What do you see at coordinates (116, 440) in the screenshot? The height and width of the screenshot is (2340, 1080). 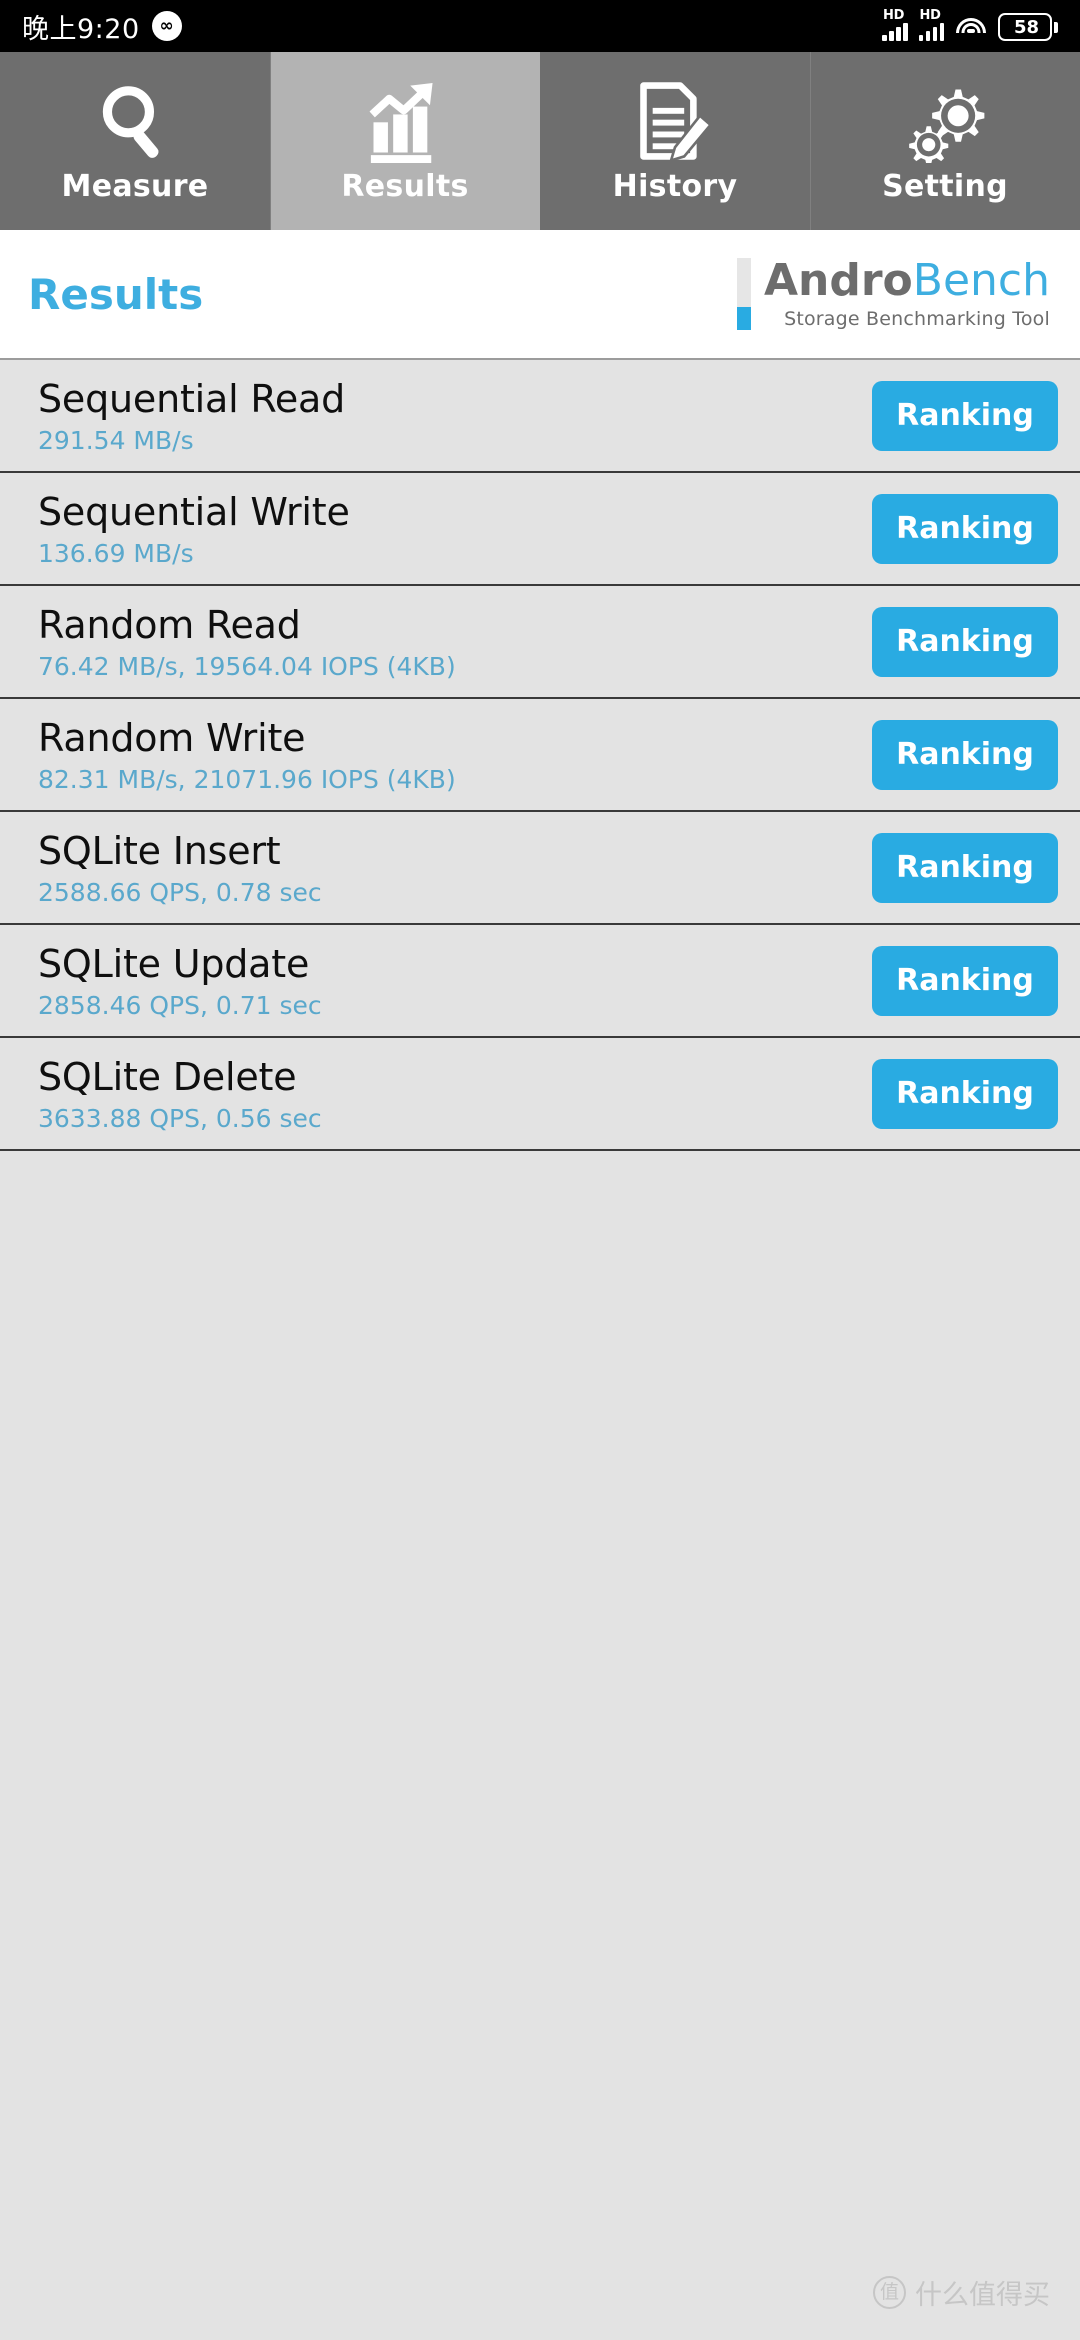 I see `result-value: 291.54 MB/s` at bounding box center [116, 440].